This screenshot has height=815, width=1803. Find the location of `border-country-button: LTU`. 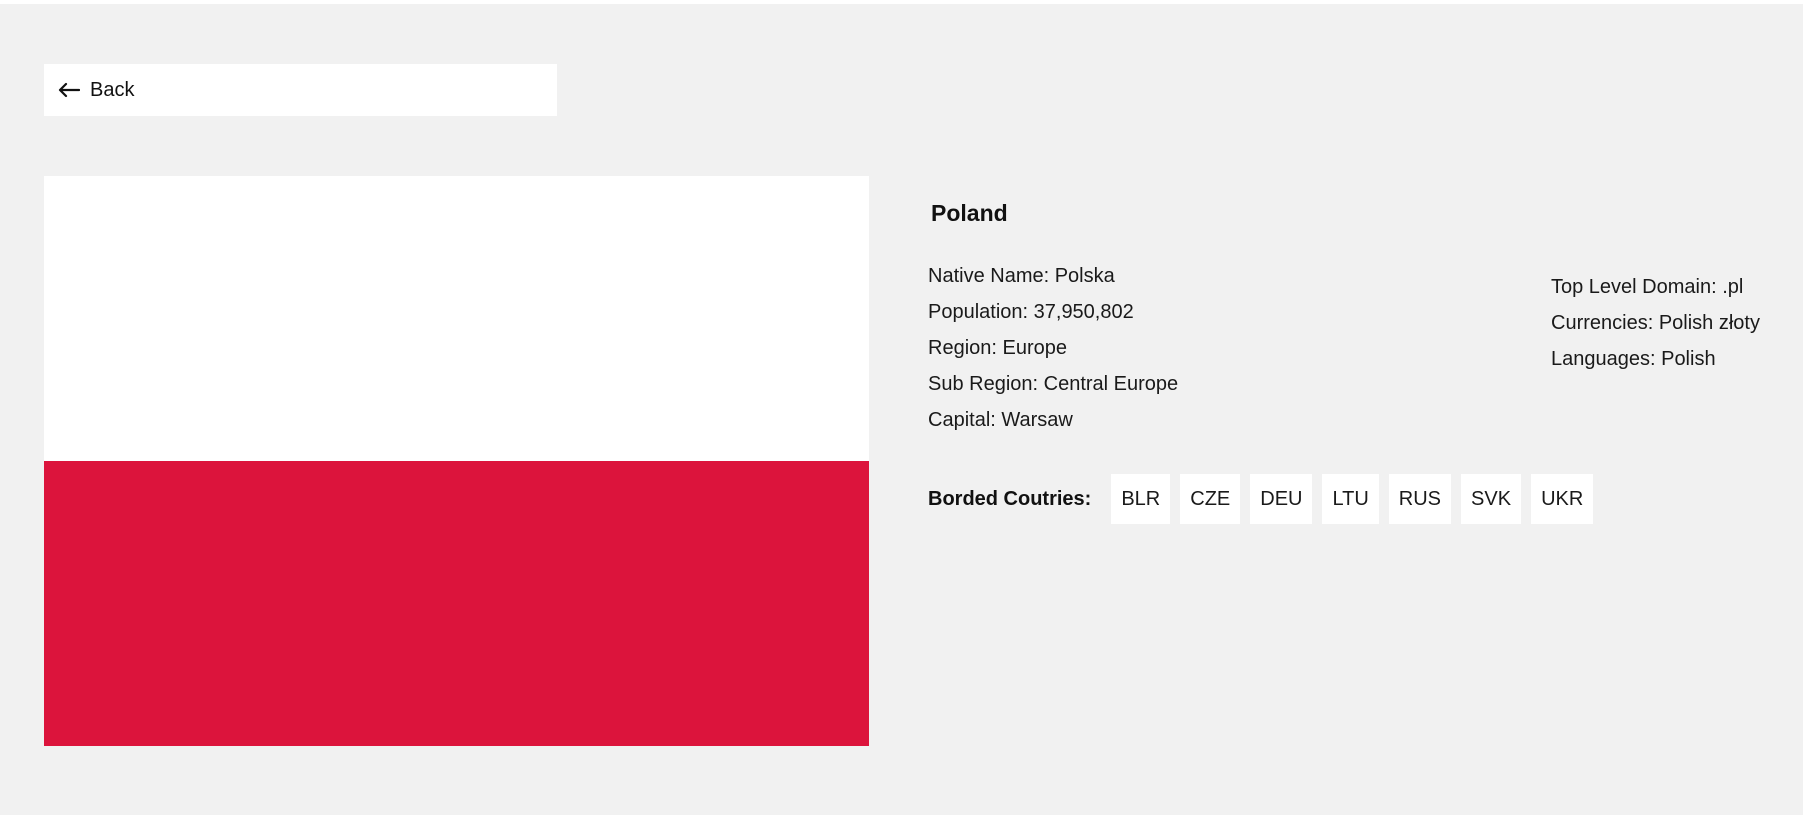

border-country-button: LTU is located at coordinates (1350, 499).